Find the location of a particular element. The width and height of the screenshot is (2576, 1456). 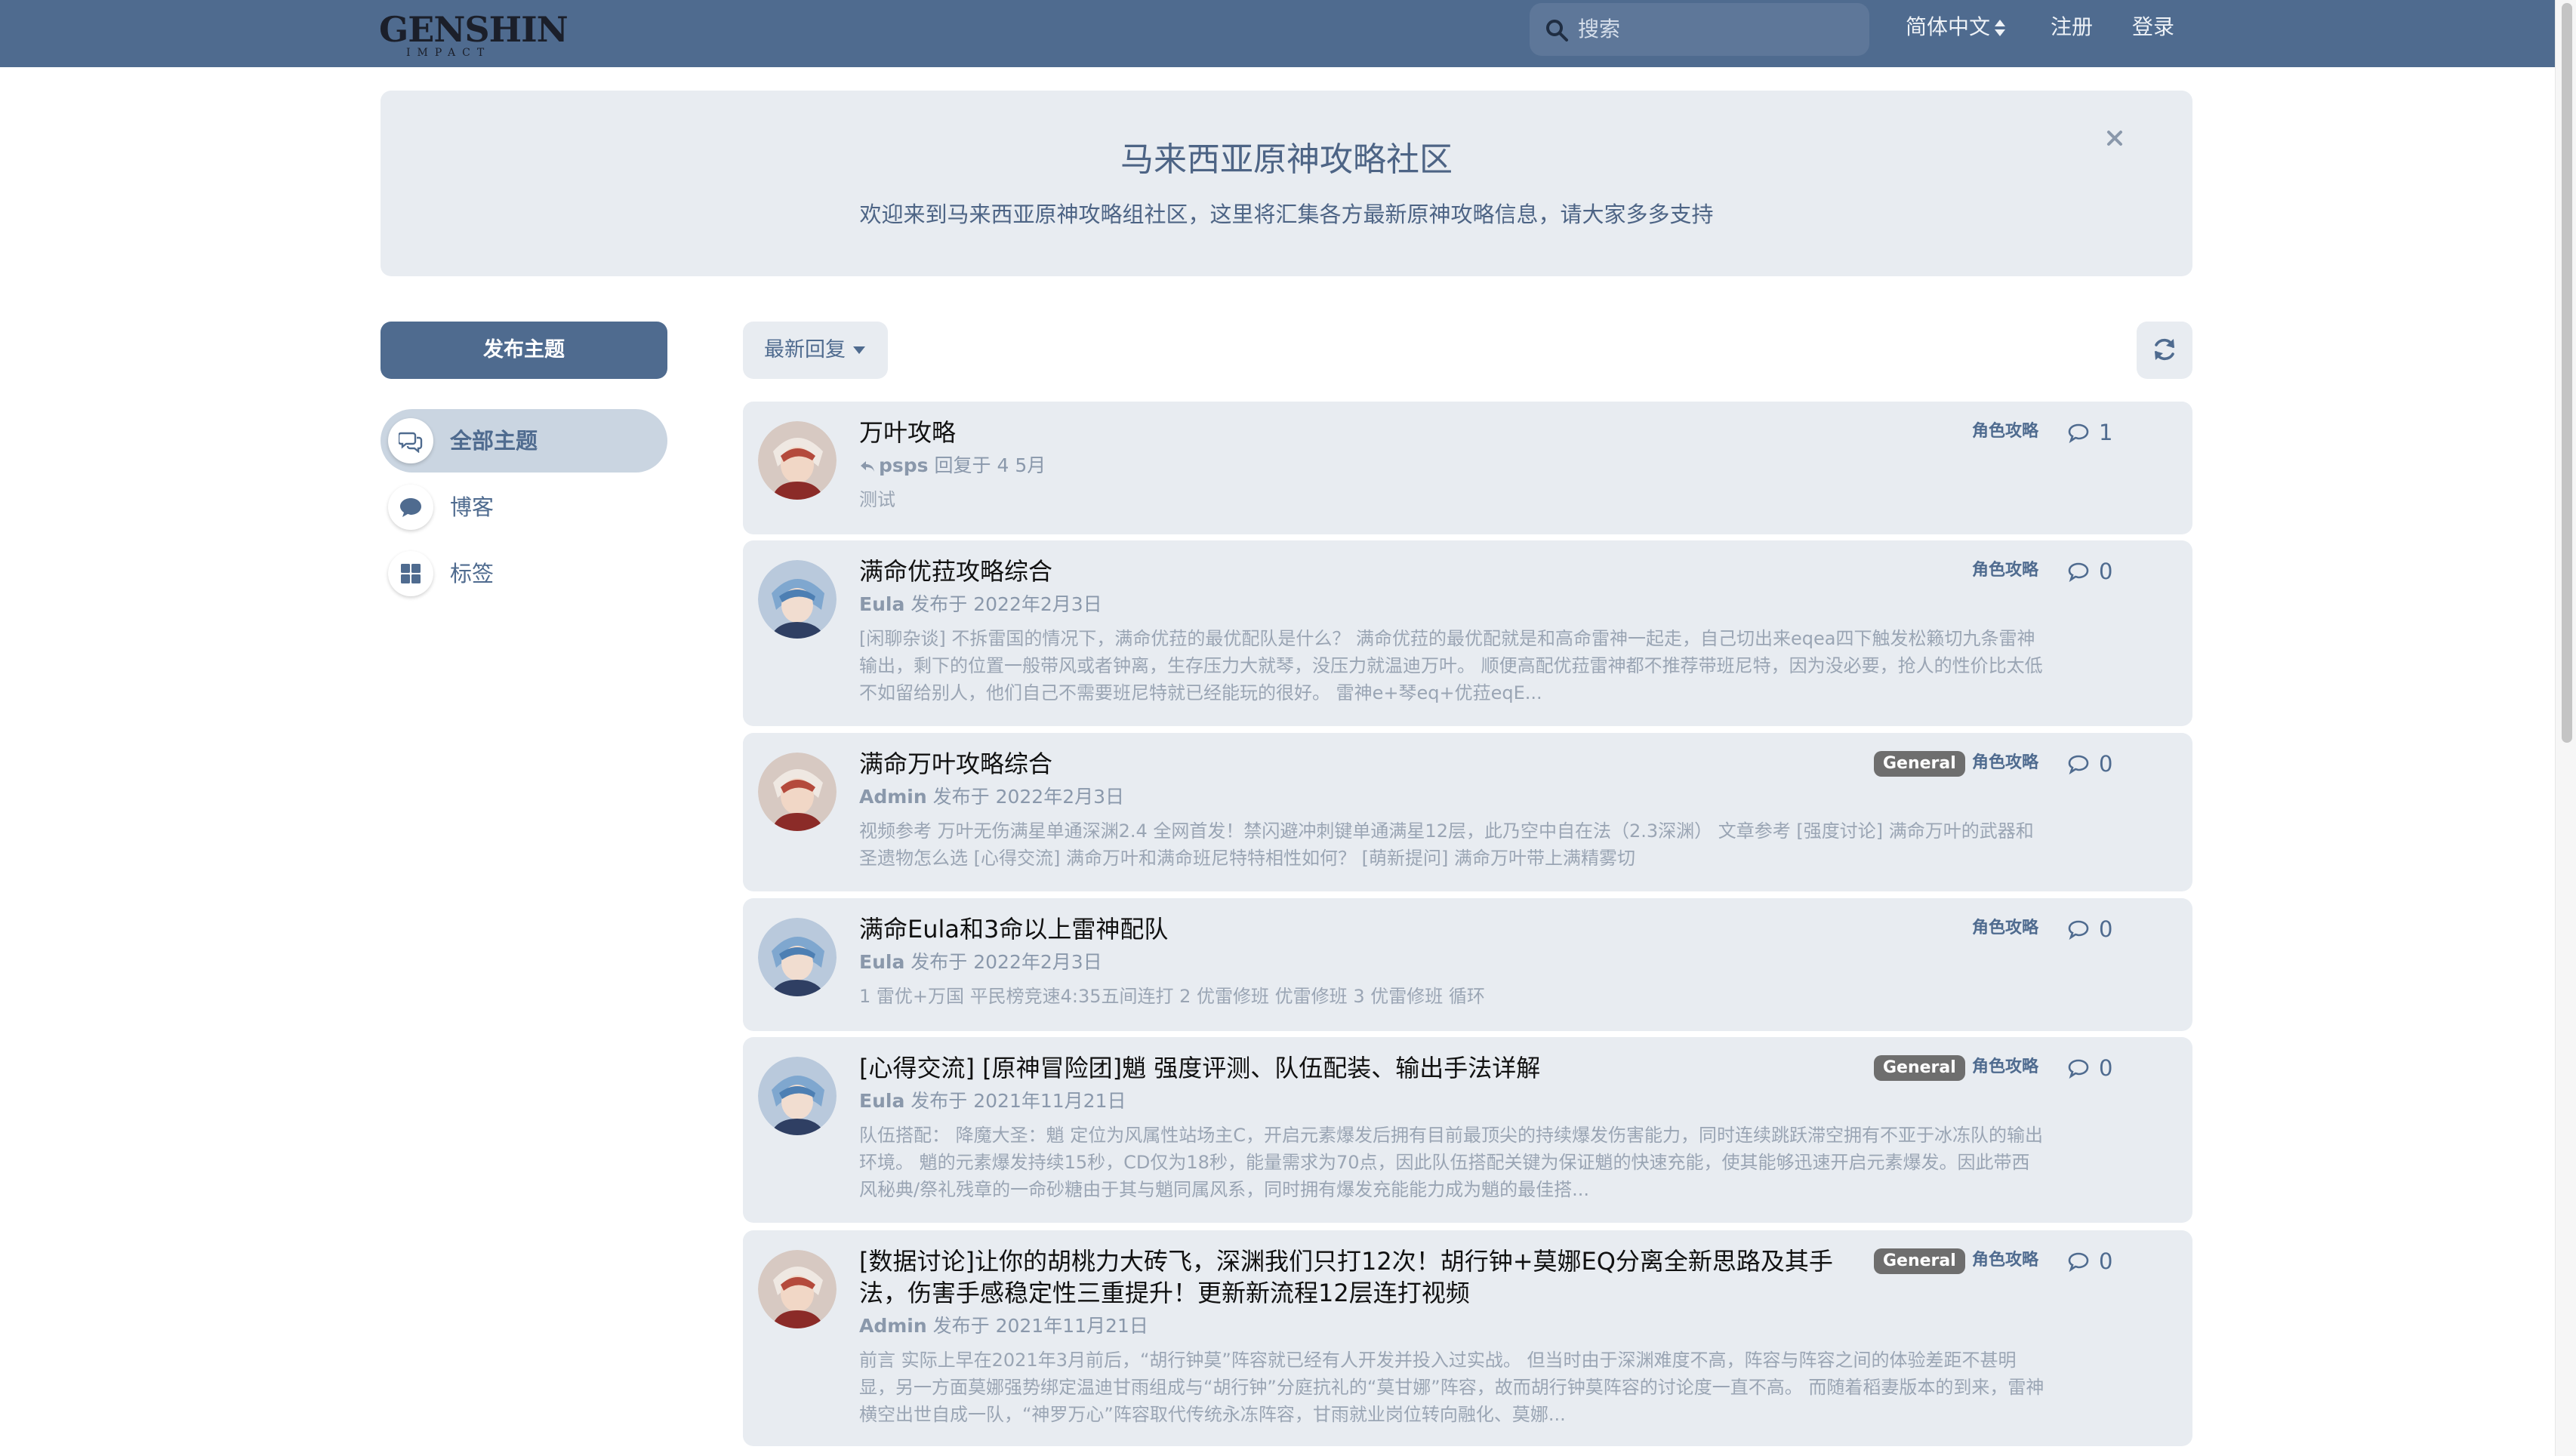

reply-count-value: 1 is located at coordinates (2106, 432).